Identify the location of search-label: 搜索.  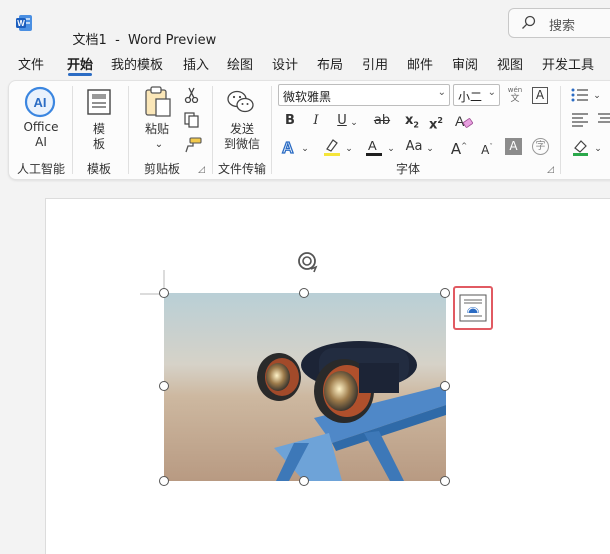
(562, 26).